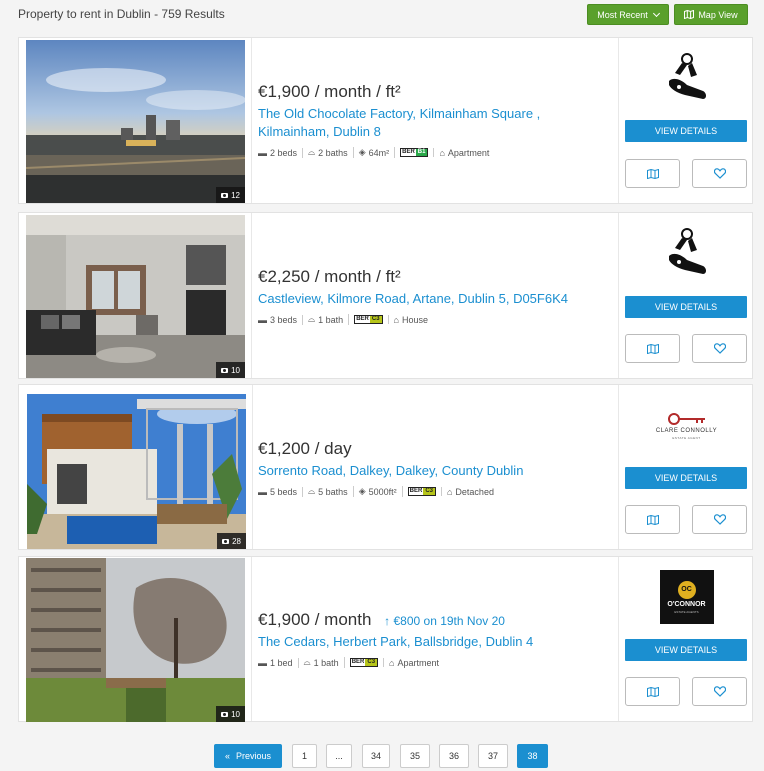  Describe the element at coordinates (413, 319) in the screenshot. I see `listing-features: ▬ 3 beds ⌓ 1 bath BER C3 ⌂ House` at that location.